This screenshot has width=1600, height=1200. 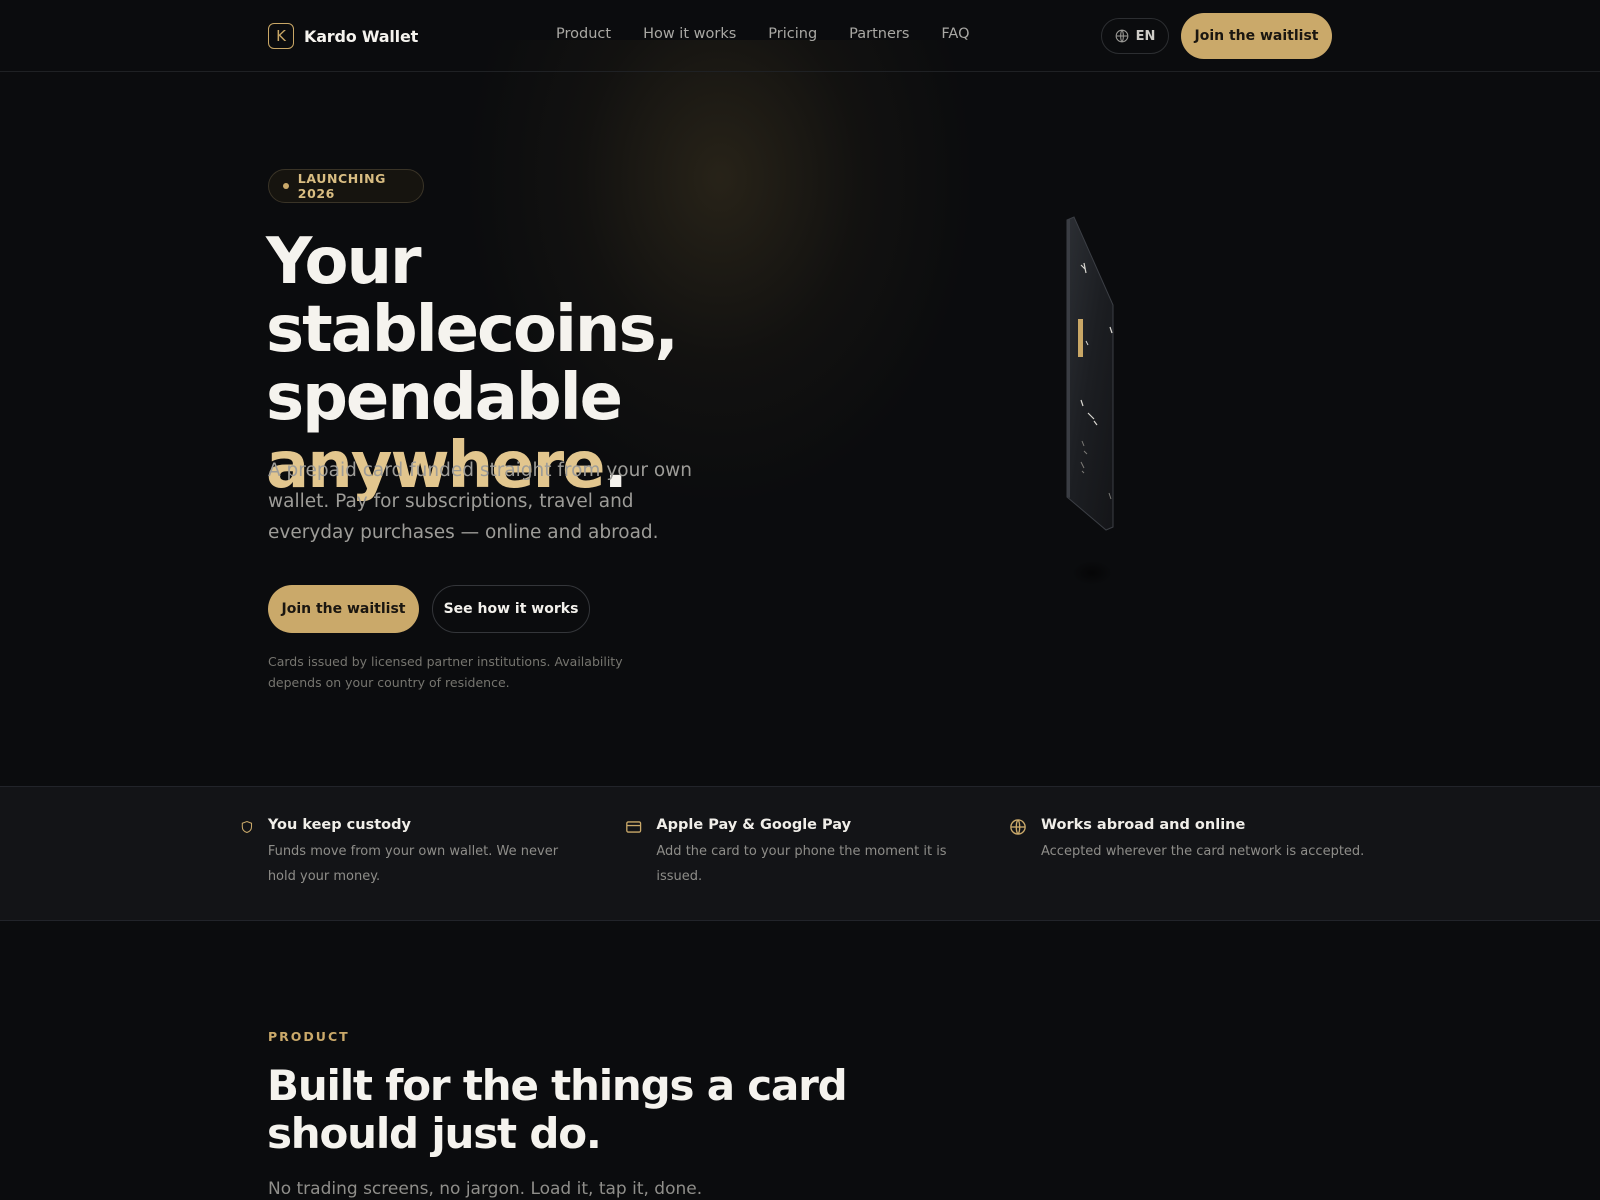 I want to click on shield-icon, so click(x=247, y=827).